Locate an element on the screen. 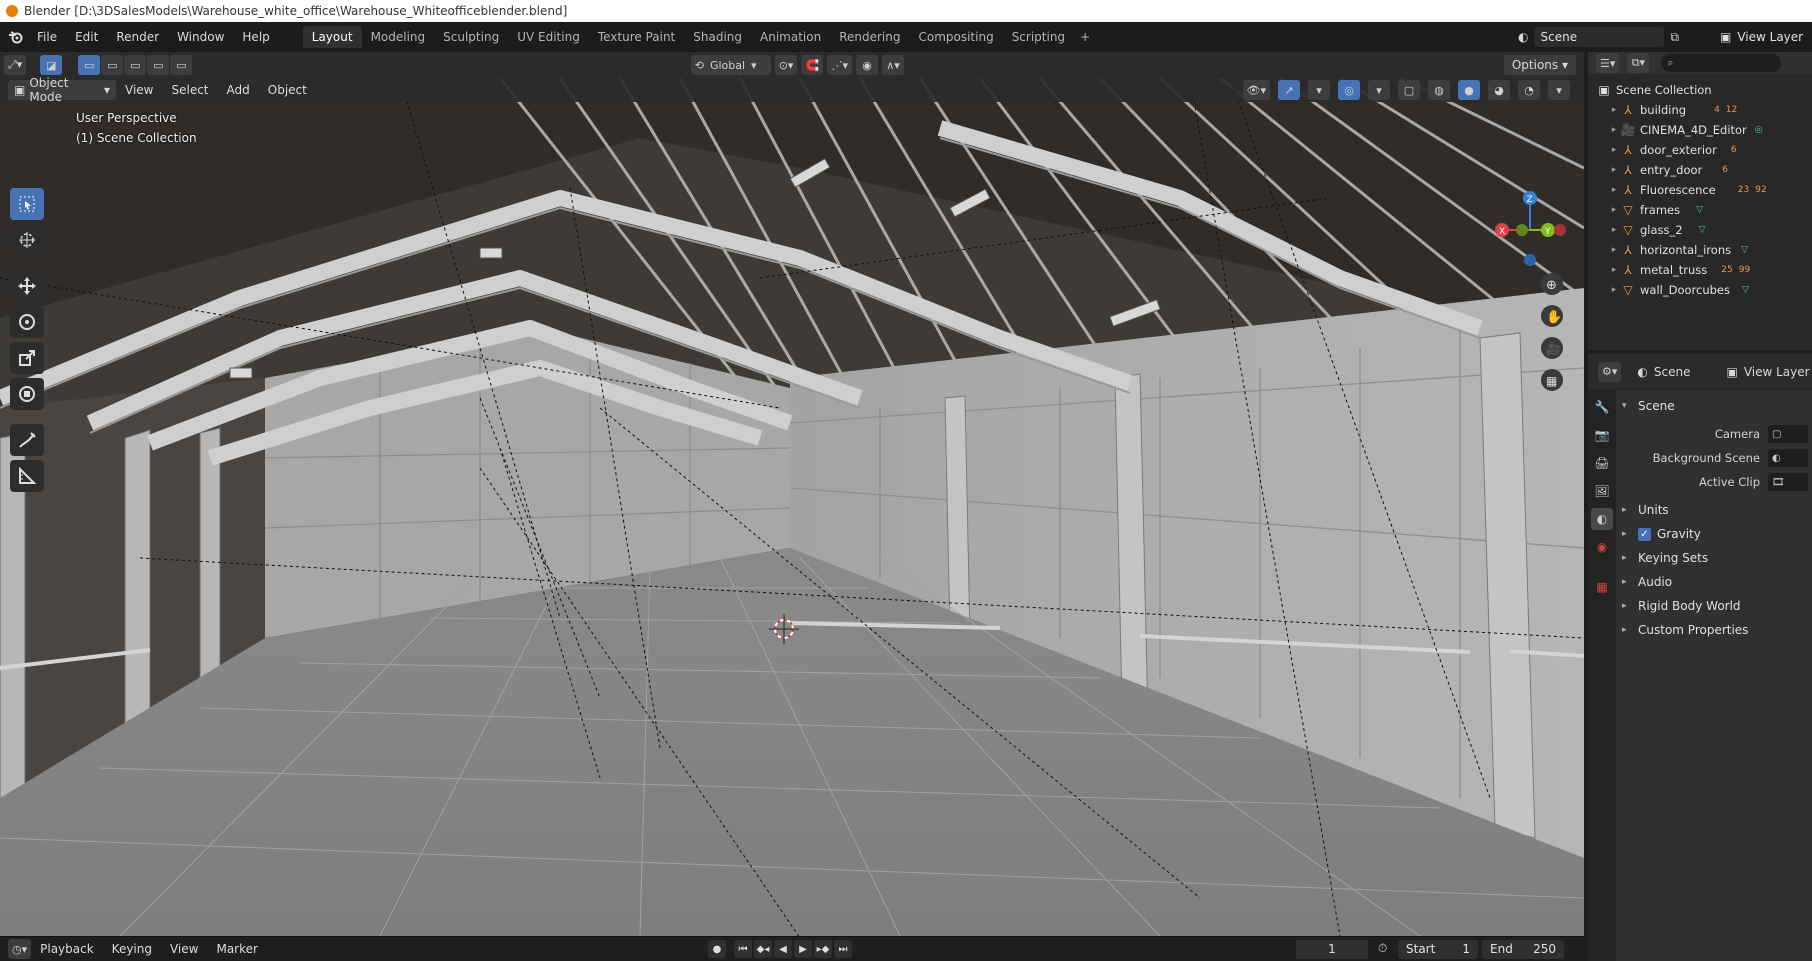  proportional-edit-button: ◉ is located at coordinates (867, 65).